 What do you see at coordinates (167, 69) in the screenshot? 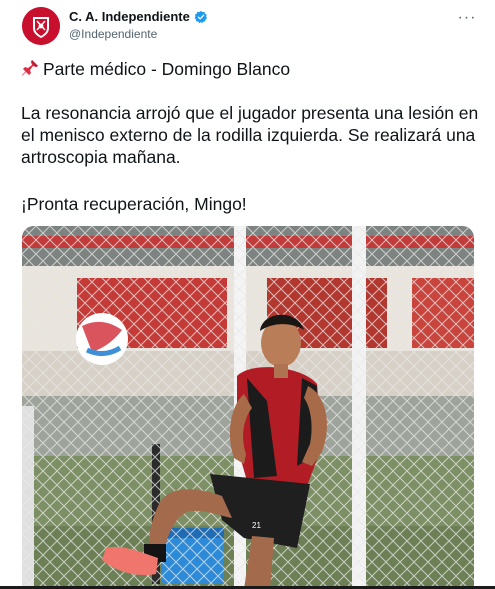
I see `tweet-title: Parte médico - Domingo Blanco` at bounding box center [167, 69].